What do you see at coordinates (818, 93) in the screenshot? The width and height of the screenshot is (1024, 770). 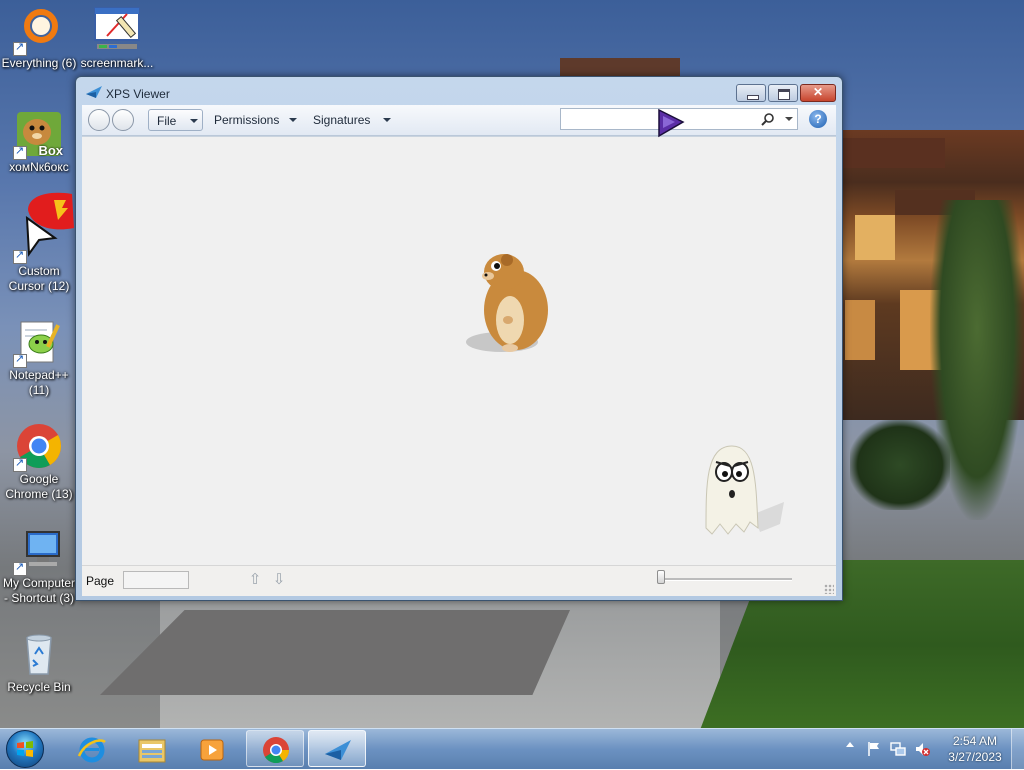 I see `close-button` at bounding box center [818, 93].